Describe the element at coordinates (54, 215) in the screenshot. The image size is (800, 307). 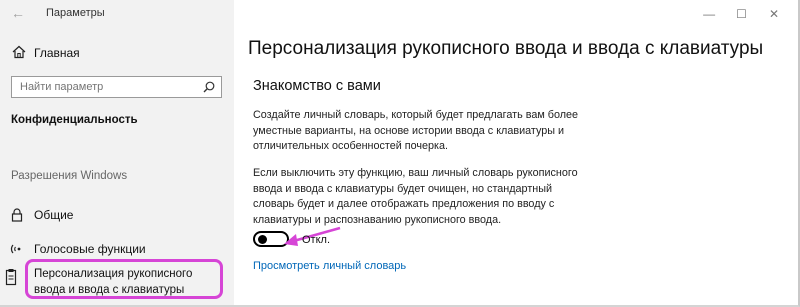
I see `sidebar-item-label: Общие` at that location.